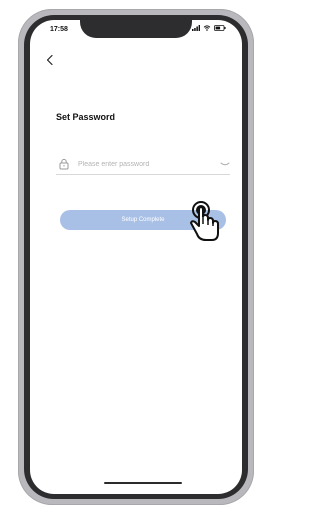 This screenshot has width=320, height=513. What do you see at coordinates (64, 164) in the screenshot?
I see `lock-icon` at bounding box center [64, 164].